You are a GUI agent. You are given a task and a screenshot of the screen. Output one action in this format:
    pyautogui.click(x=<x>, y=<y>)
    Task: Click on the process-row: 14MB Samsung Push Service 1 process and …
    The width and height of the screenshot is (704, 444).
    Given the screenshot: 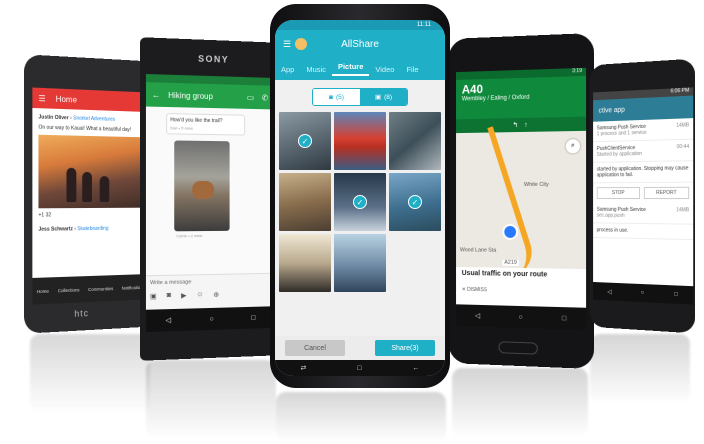 What is the action you would take?
    pyautogui.click(x=643, y=130)
    